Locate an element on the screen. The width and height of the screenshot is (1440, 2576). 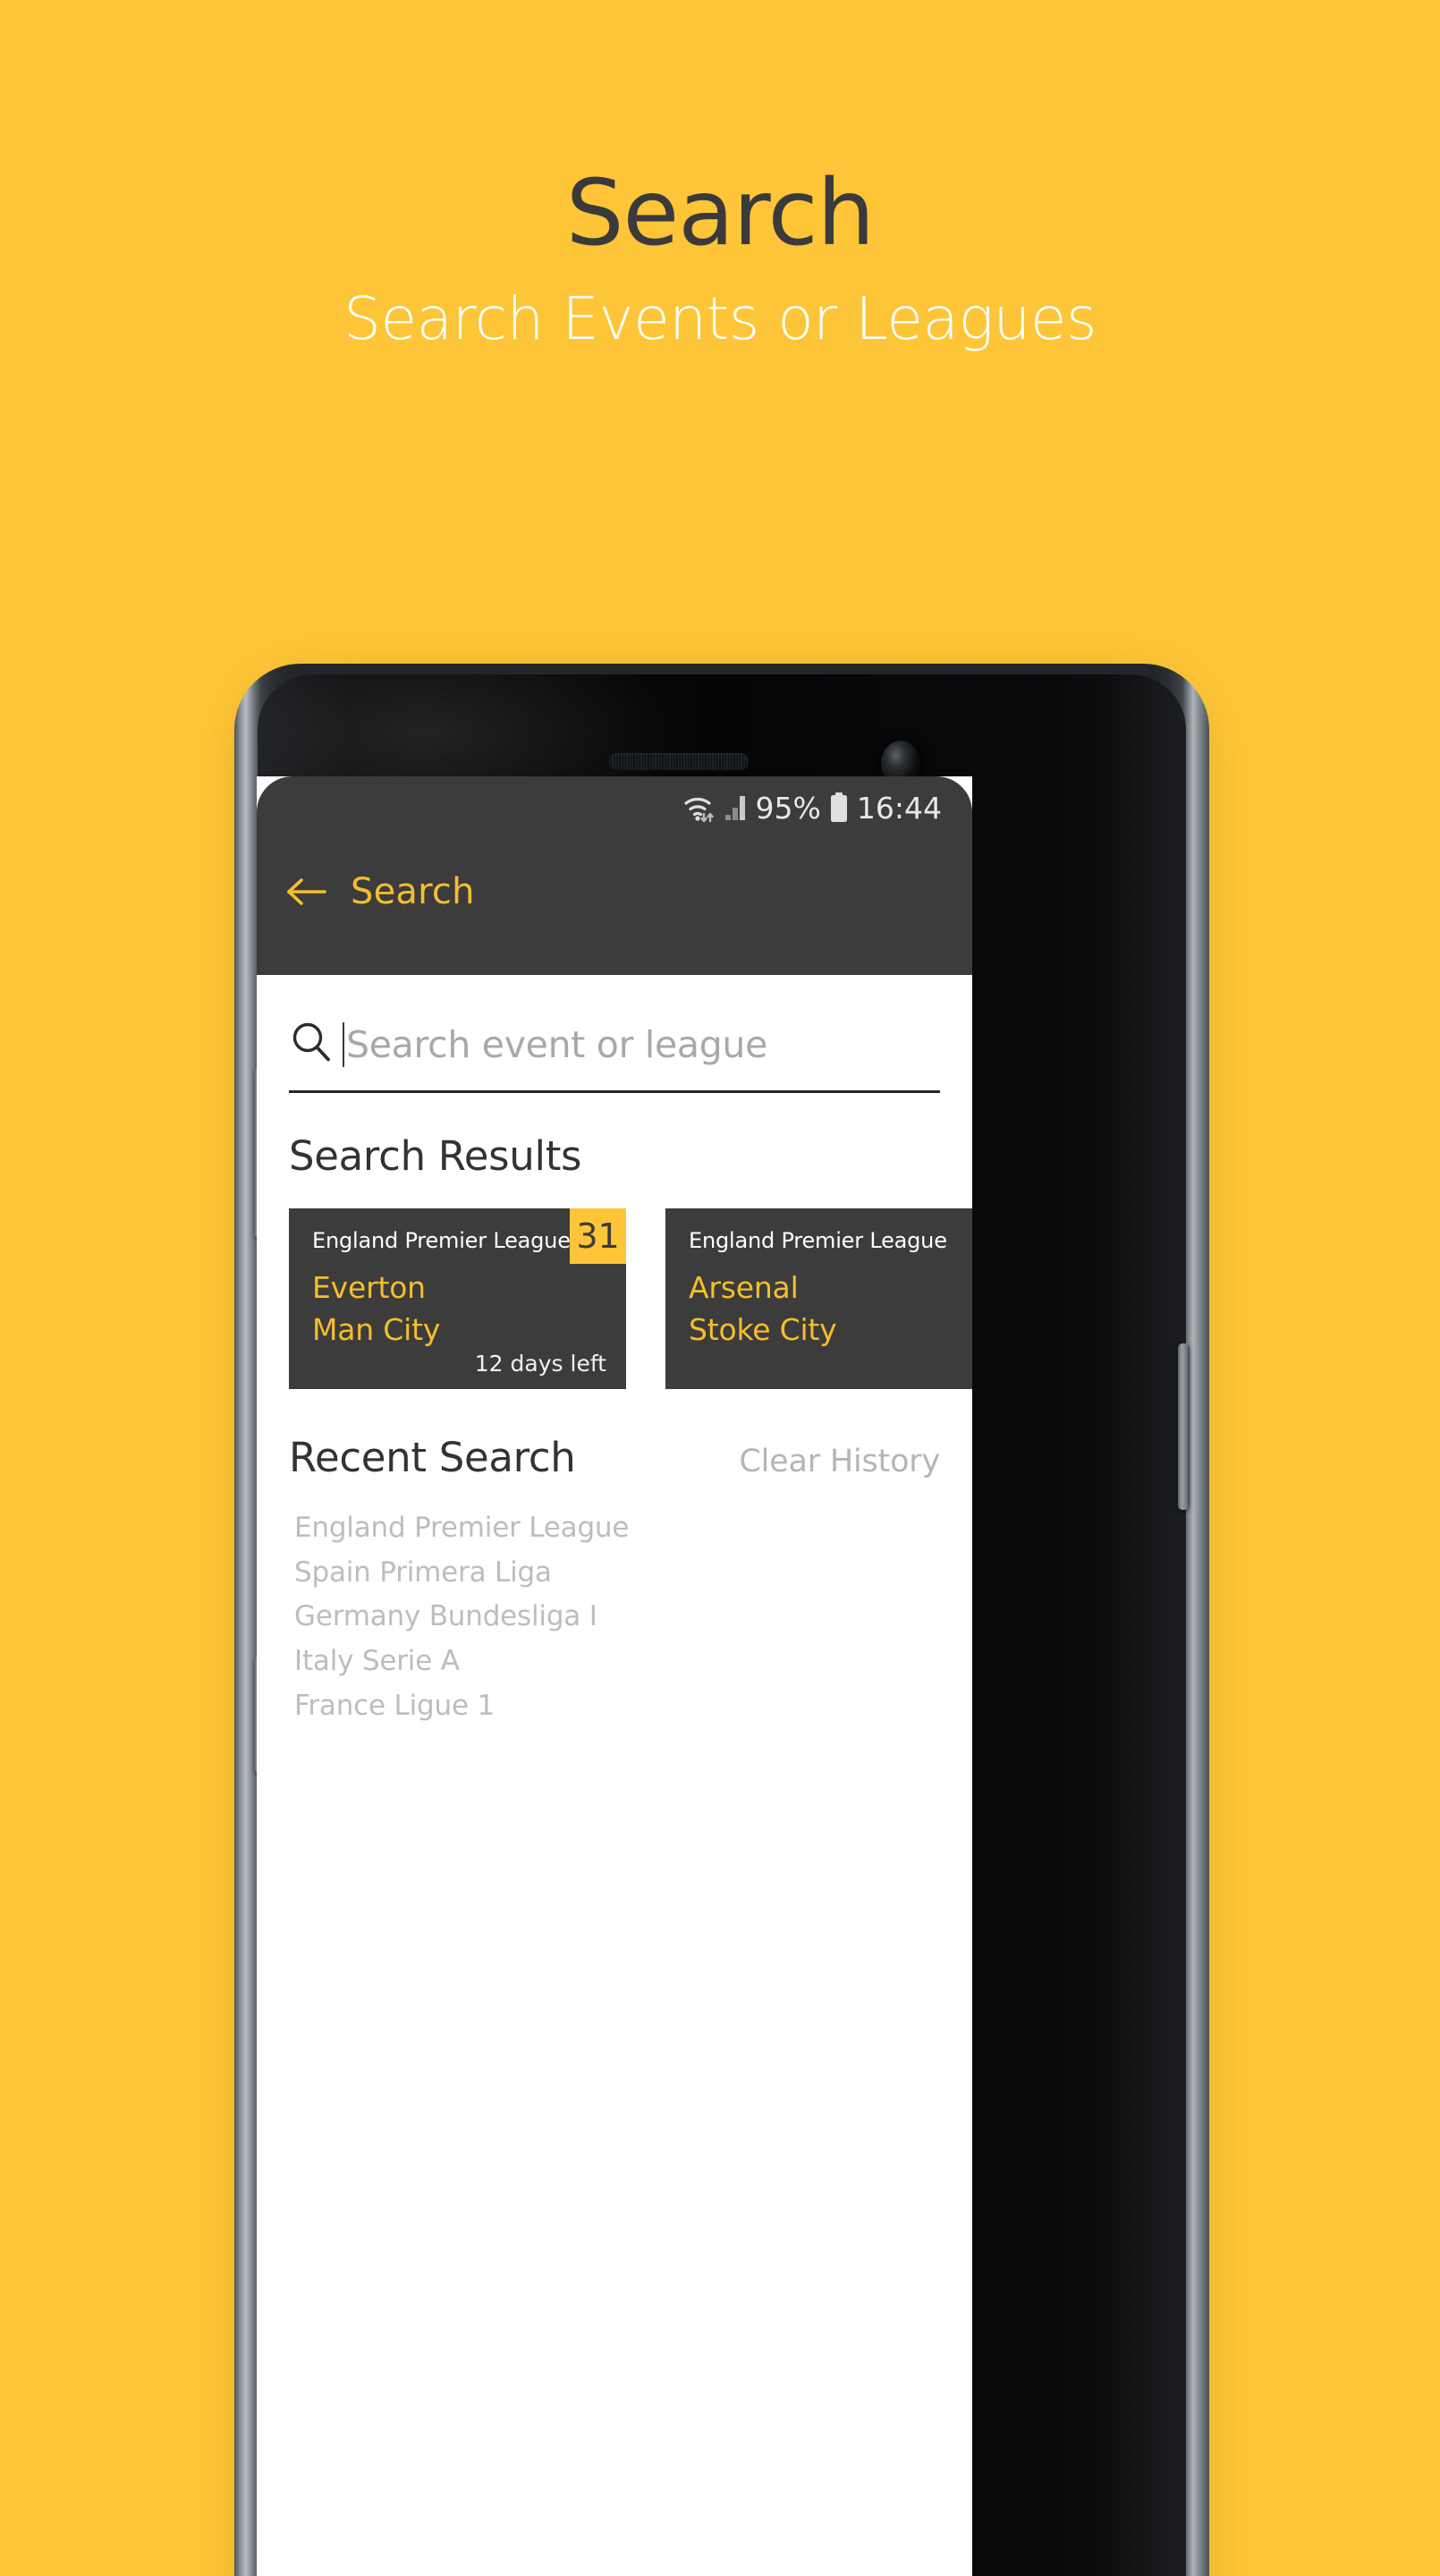
list-item: France Ligue 1 is located at coordinates (633, 1706).